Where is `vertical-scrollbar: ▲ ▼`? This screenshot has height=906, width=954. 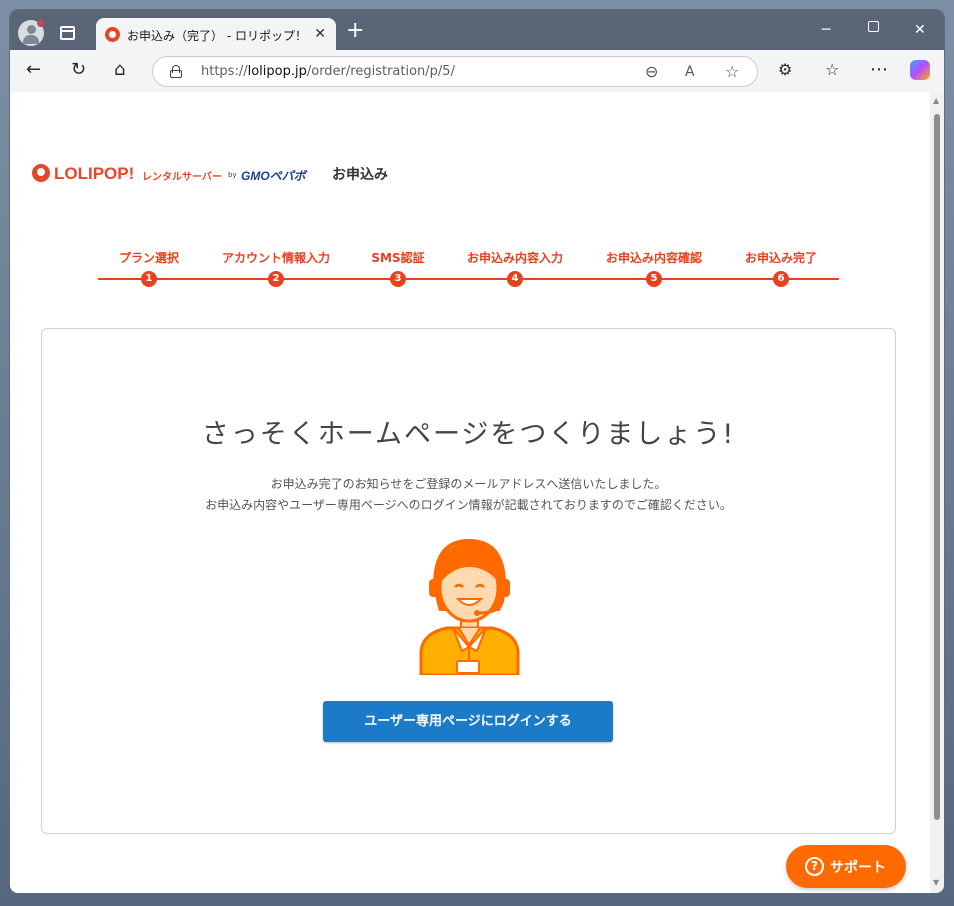 vertical-scrollbar: ▲ ▼ is located at coordinates (937, 492).